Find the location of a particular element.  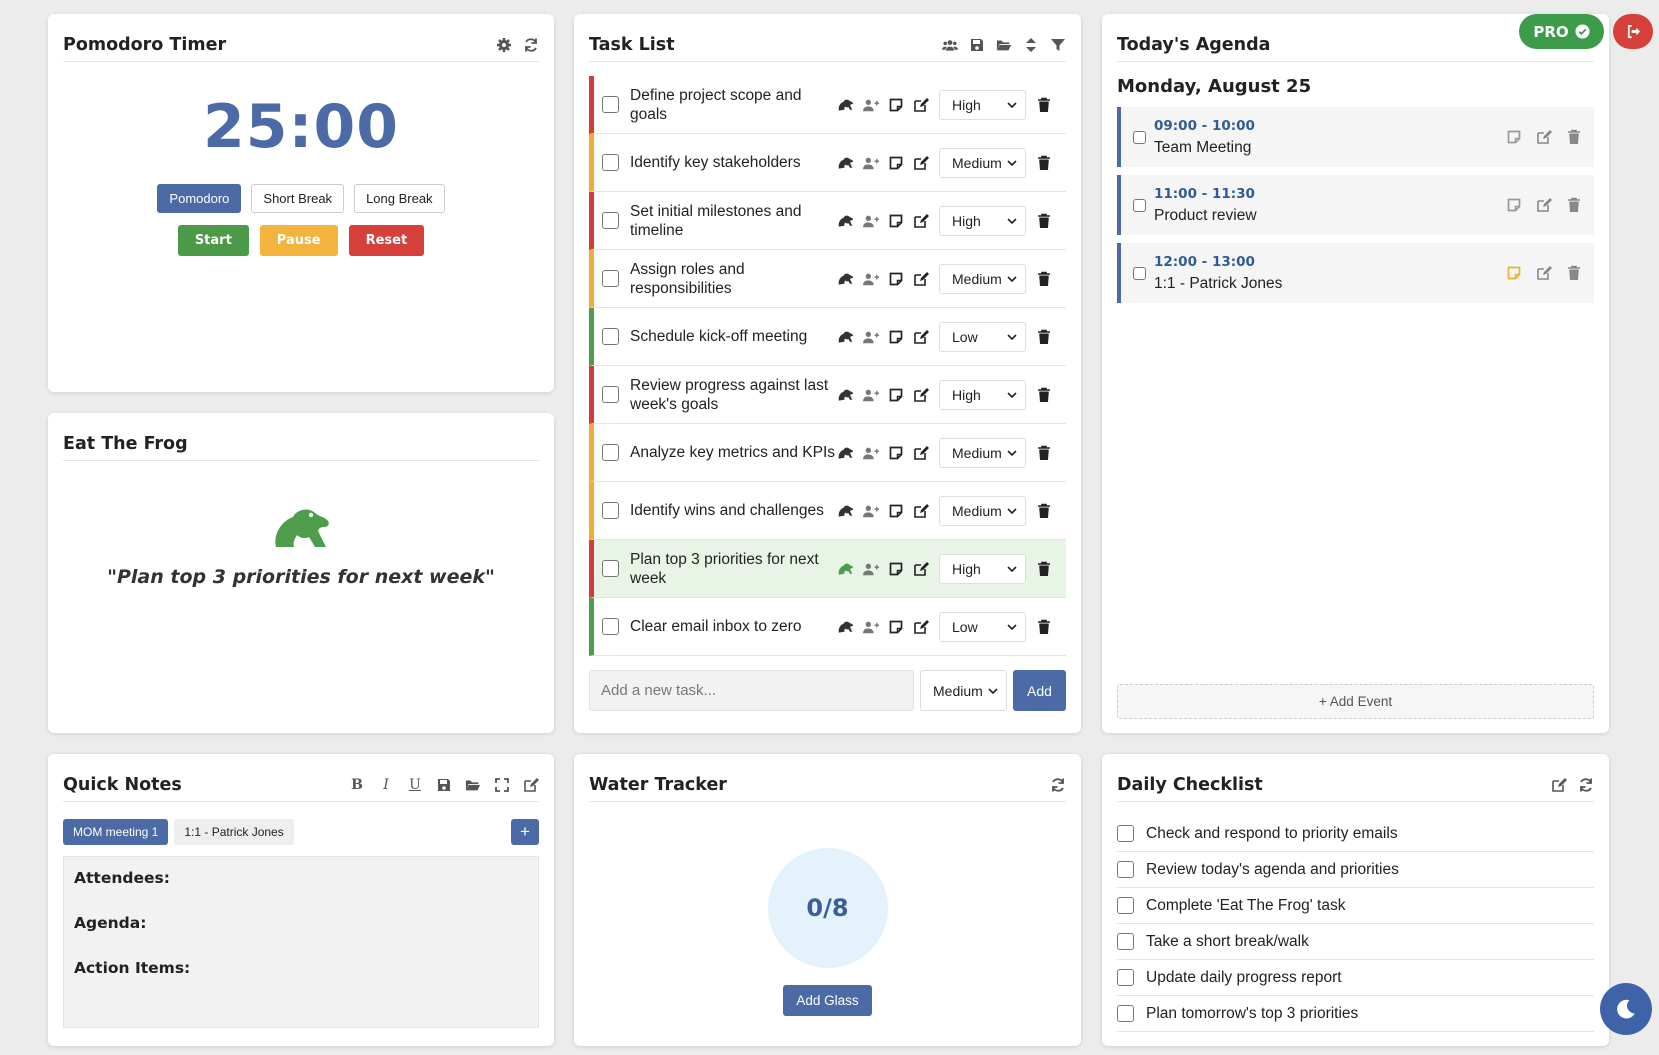

mode-button: Long Break is located at coordinates (399, 198).